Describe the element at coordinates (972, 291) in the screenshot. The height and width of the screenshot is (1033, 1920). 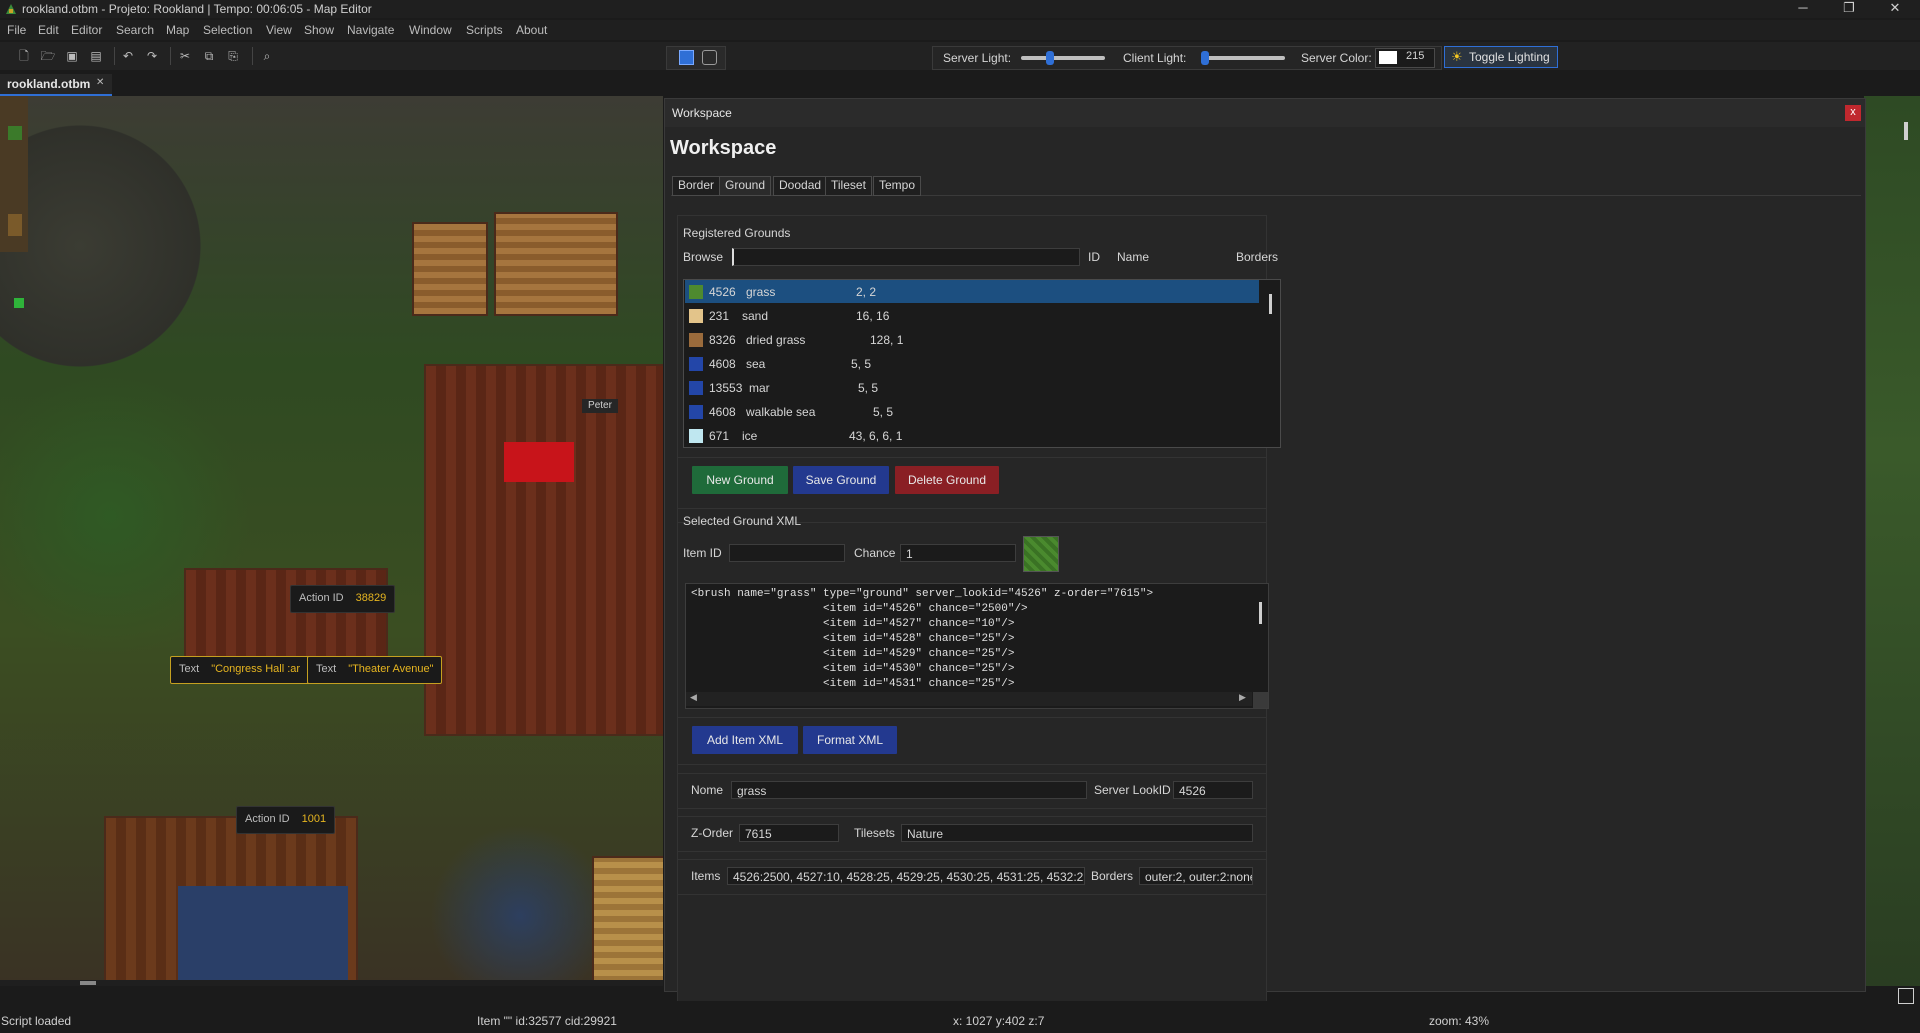
I see `ground-row: 4526 grass 2, 2` at that location.